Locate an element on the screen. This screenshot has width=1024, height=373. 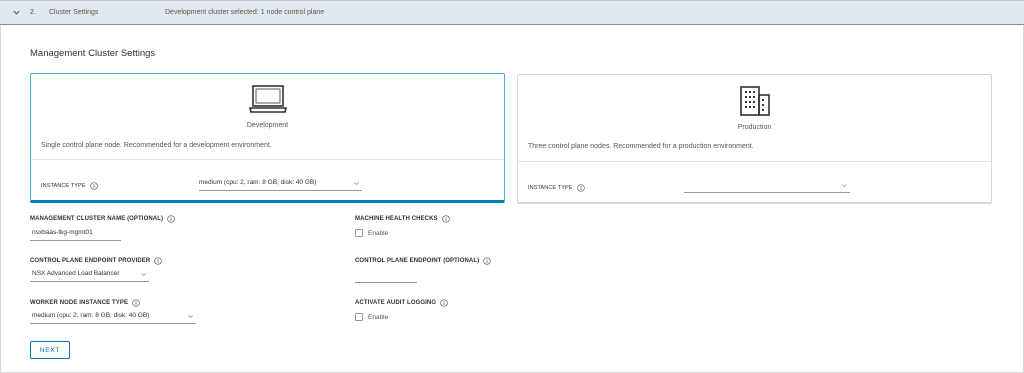
audit-logging-label: ACTIVATE AUDIT LOGGING is located at coordinates (401, 303).